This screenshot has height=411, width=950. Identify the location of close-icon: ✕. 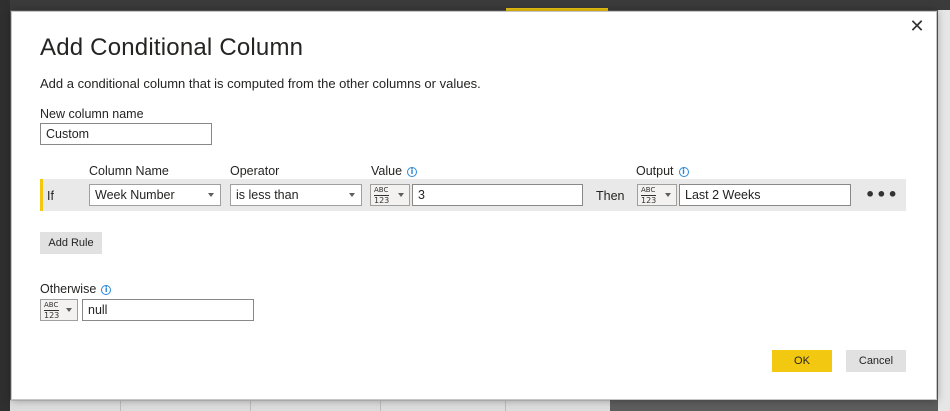
(917, 27).